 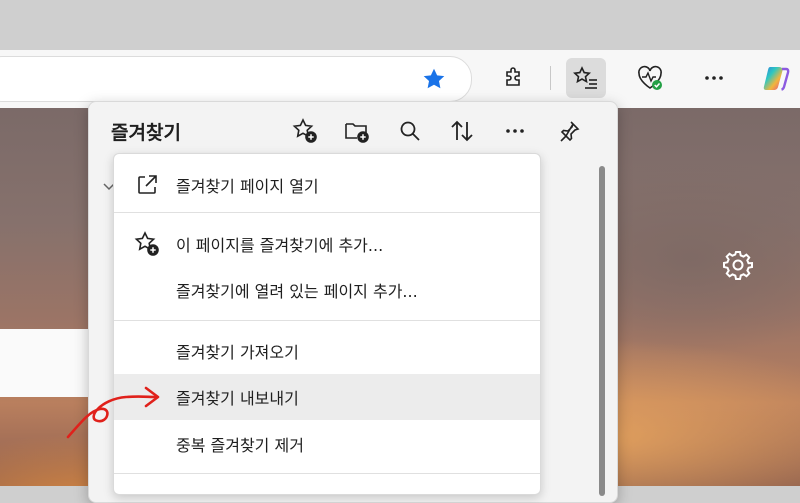 What do you see at coordinates (434, 81) in the screenshot?
I see `favorite-star-icon` at bounding box center [434, 81].